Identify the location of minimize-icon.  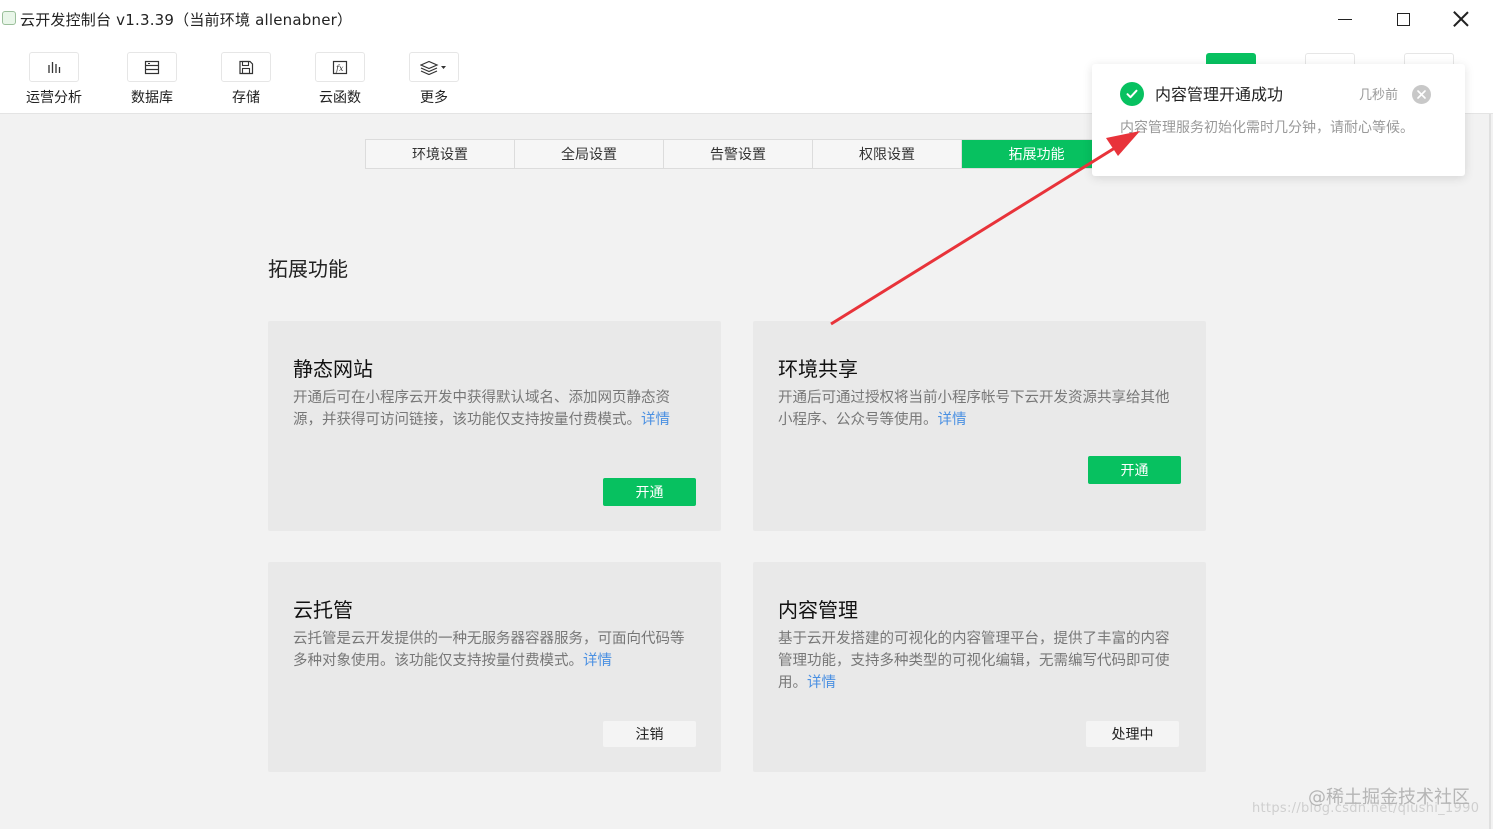
(1345, 19).